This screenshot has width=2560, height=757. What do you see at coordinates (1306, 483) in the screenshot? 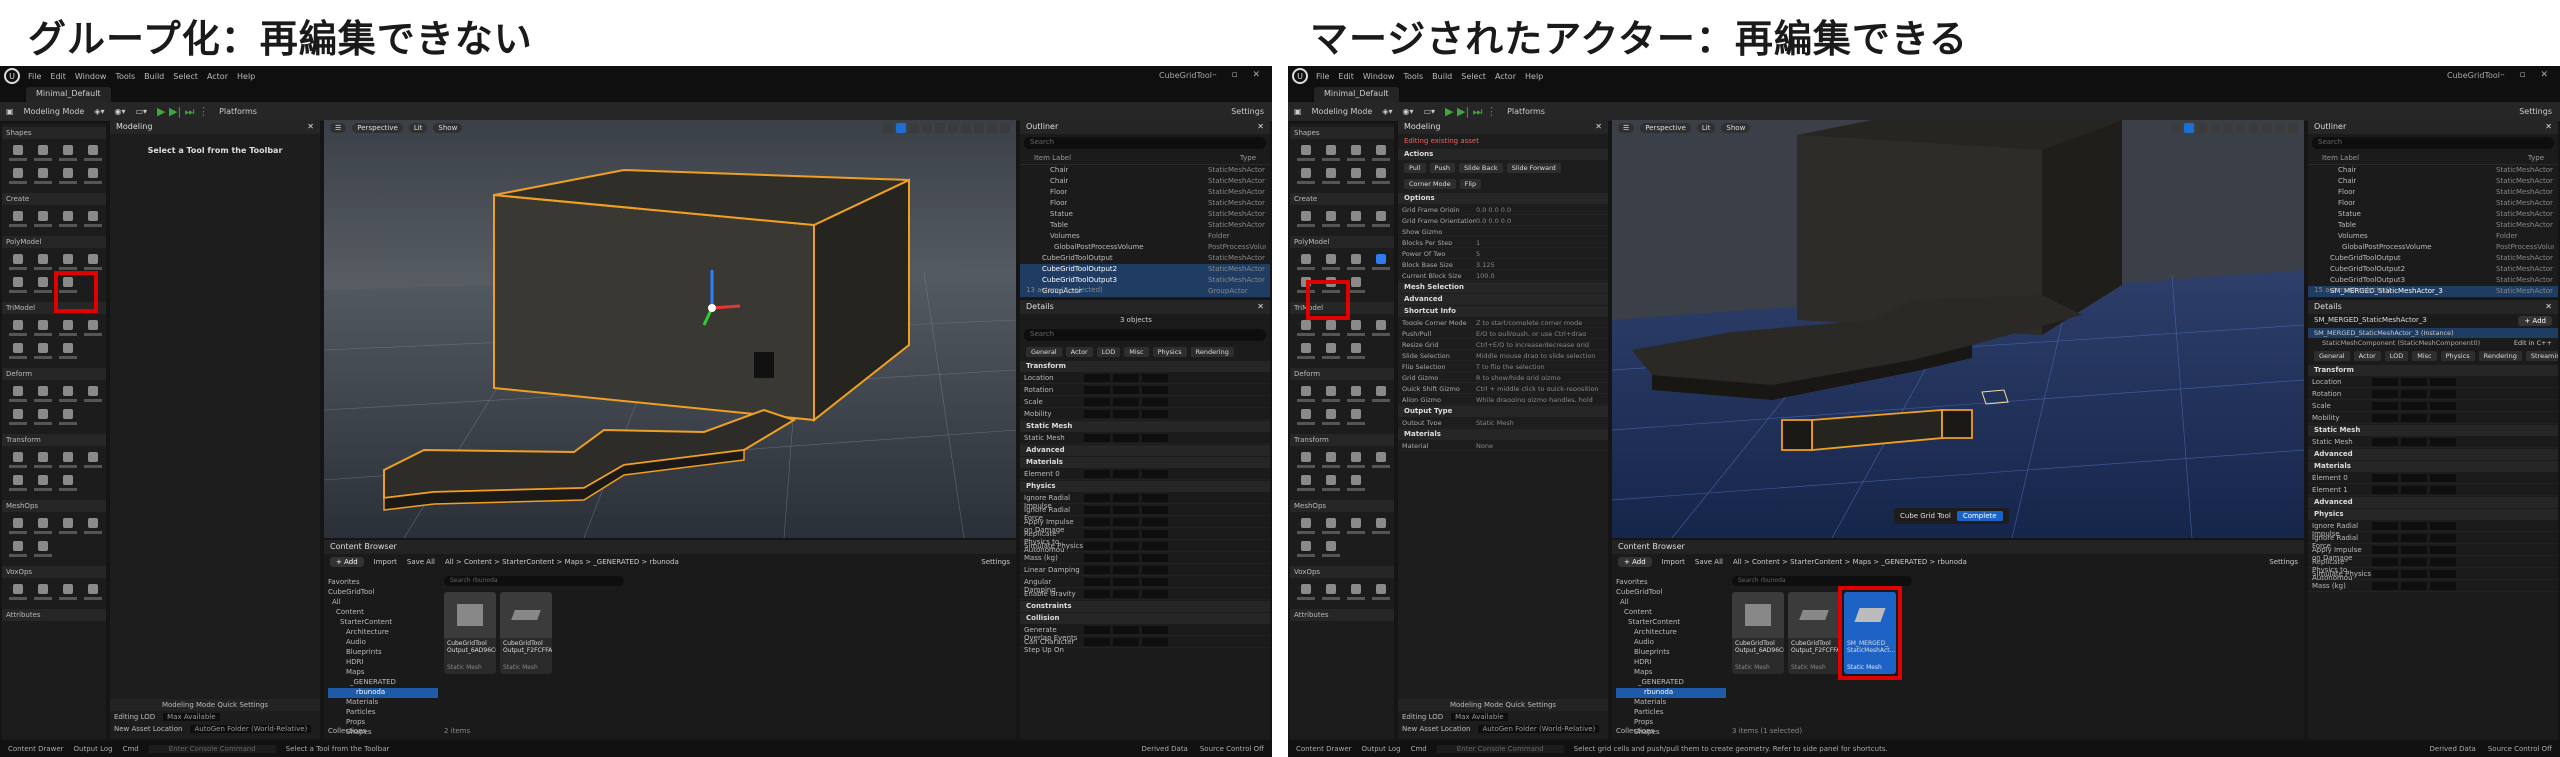
I see `tool-transfer` at bounding box center [1306, 483].